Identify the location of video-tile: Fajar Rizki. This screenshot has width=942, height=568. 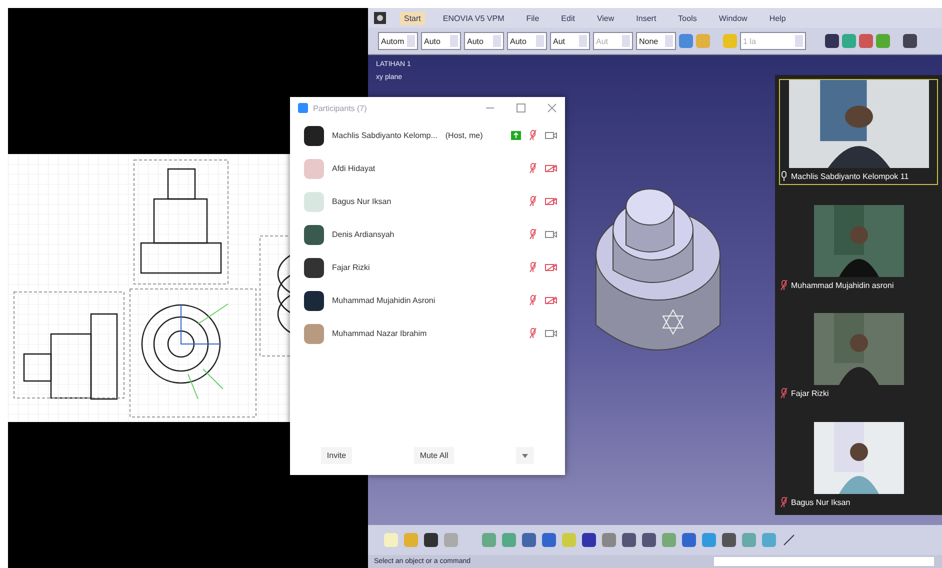
(858, 350).